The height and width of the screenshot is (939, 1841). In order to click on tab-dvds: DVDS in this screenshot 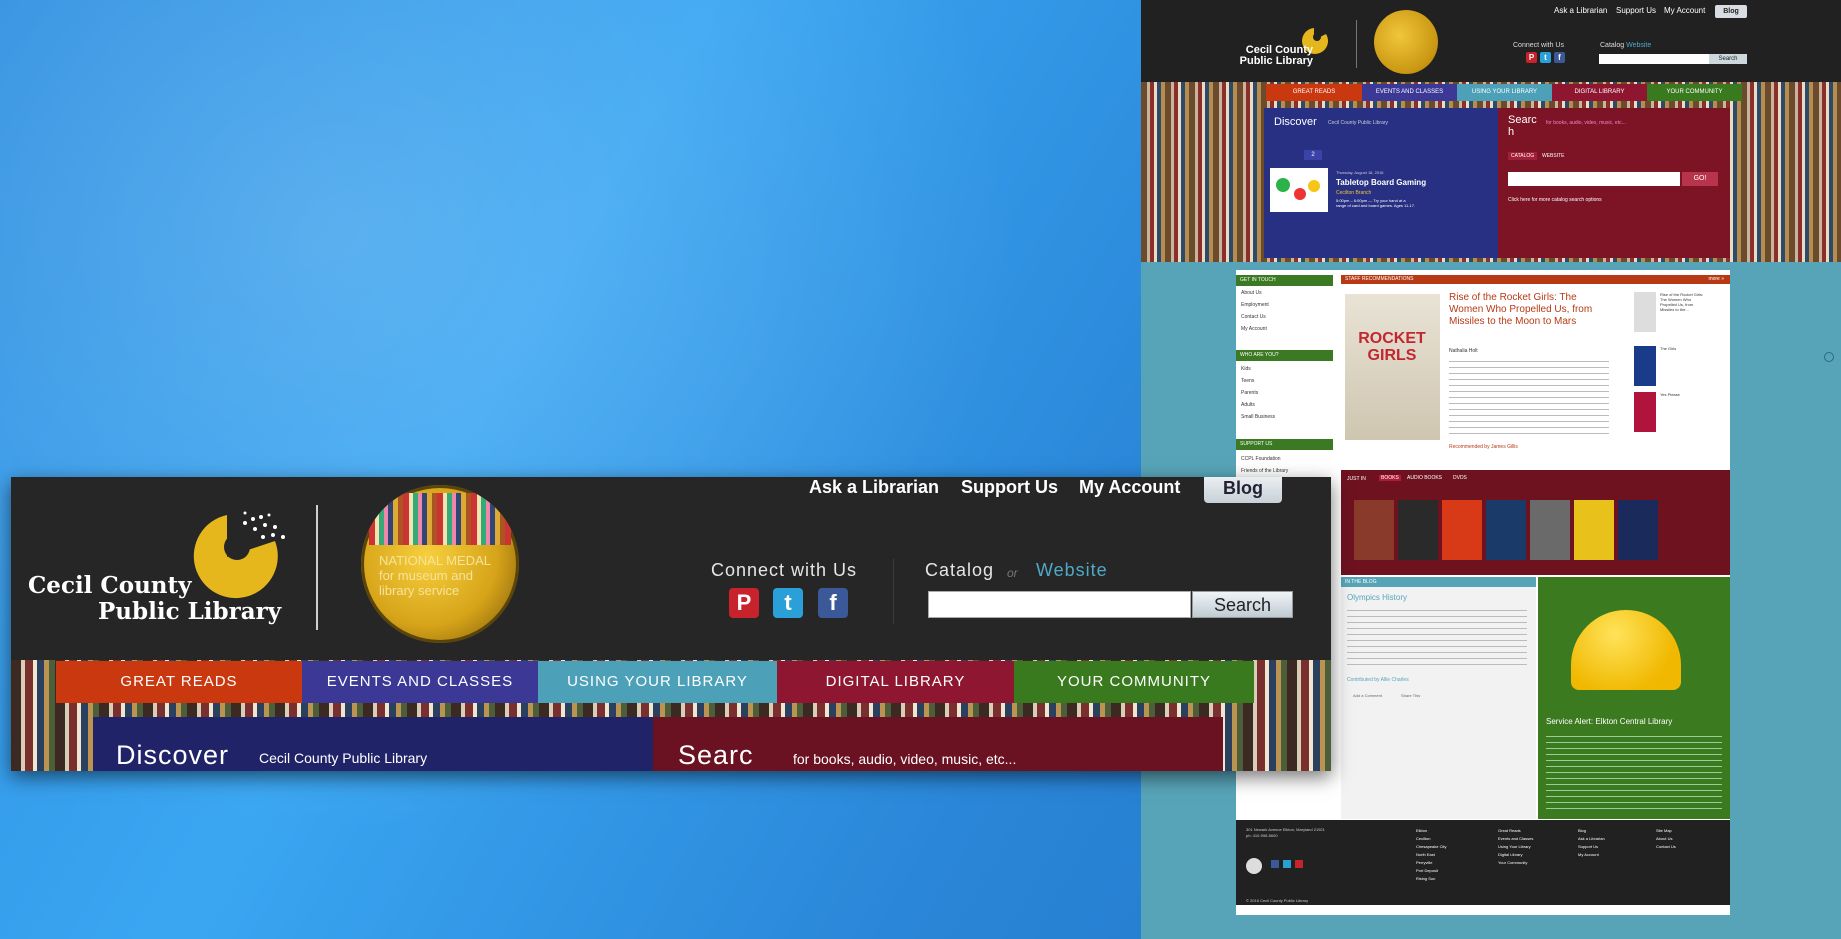, I will do `click(1460, 478)`.